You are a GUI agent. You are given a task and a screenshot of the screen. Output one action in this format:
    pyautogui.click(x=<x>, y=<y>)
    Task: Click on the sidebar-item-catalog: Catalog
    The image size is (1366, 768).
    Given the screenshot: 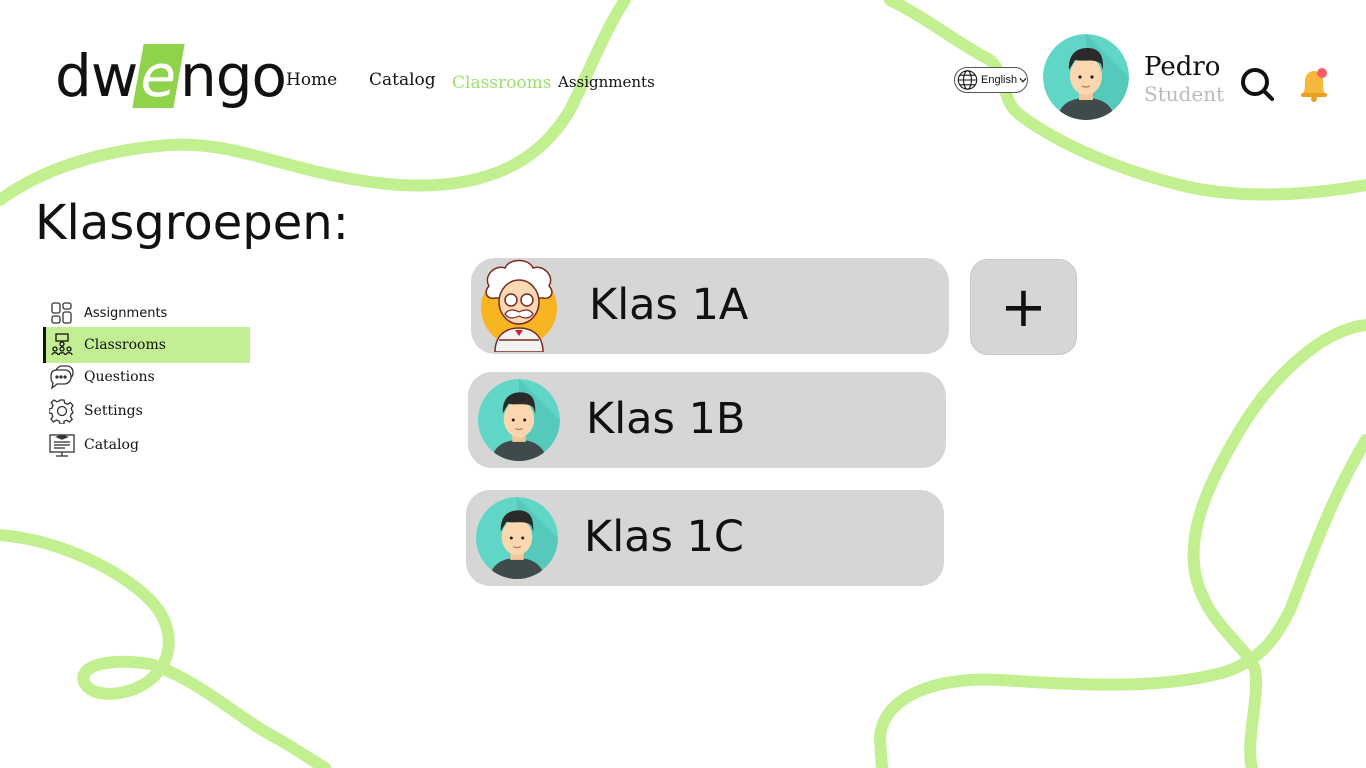 What is the action you would take?
    pyautogui.click(x=146, y=445)
    